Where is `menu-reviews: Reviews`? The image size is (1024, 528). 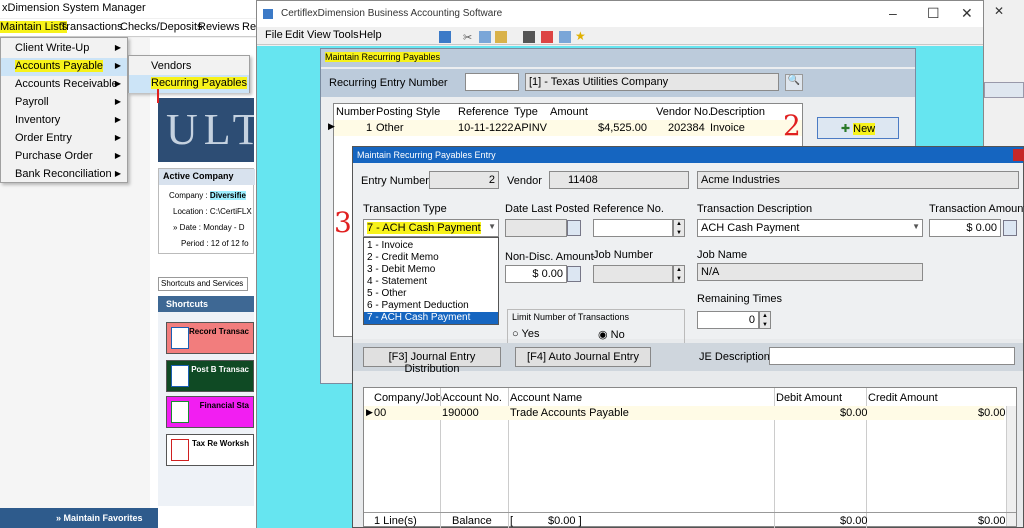 menu-reviews: Reviews is located at coordinates (219, 27).